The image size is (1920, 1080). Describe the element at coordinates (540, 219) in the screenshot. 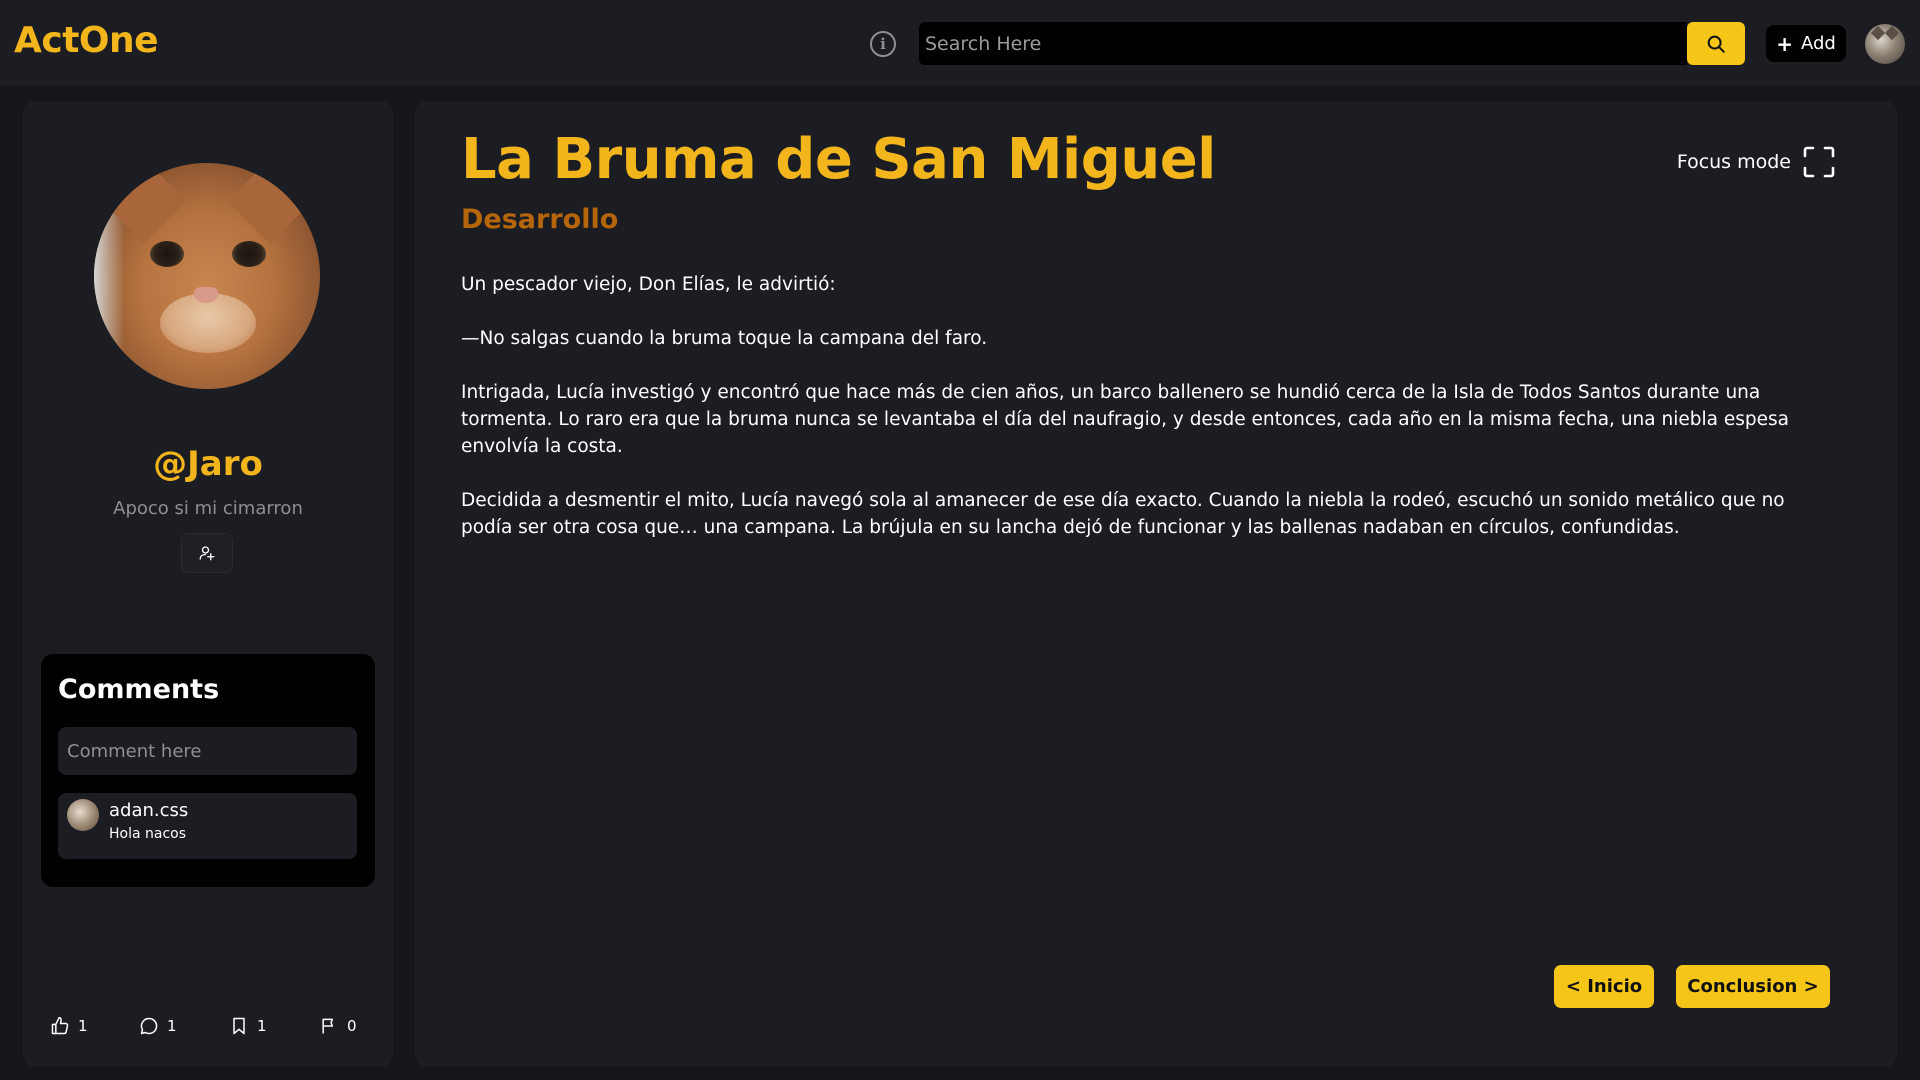

I see `chapter-title: Desarrollo` at that location.